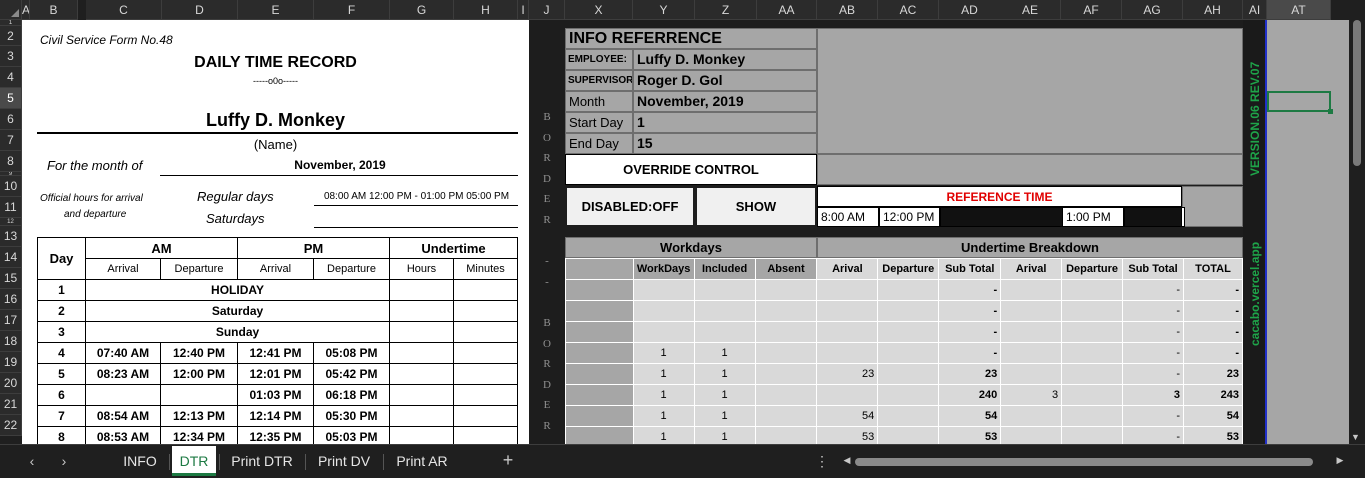  I want to click on reference-time-cell, so click(1001, 217).